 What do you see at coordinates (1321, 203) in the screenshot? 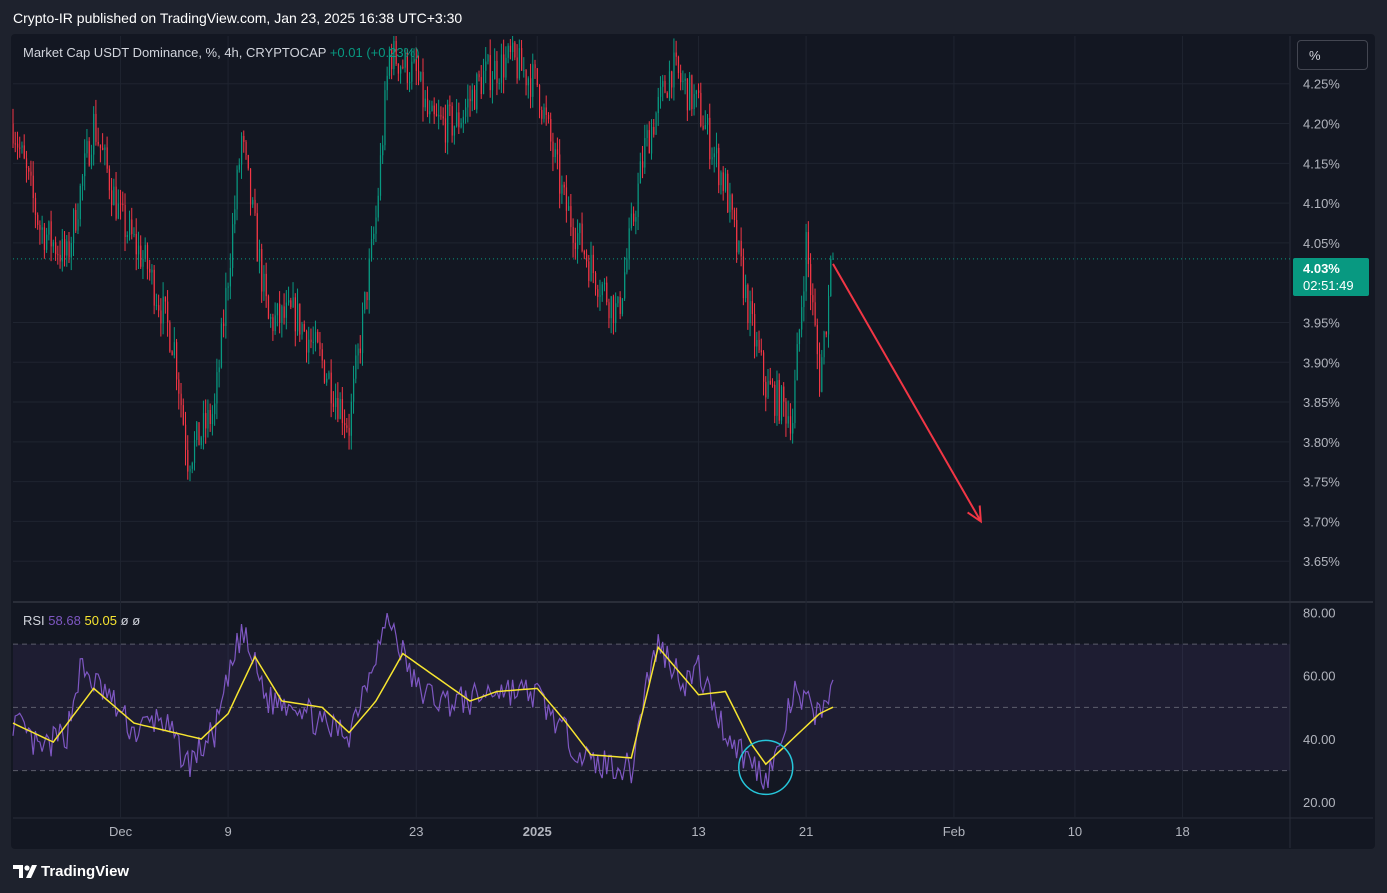
I see `price-tick-label: 4.10%` at bounding box center [1321, 203].